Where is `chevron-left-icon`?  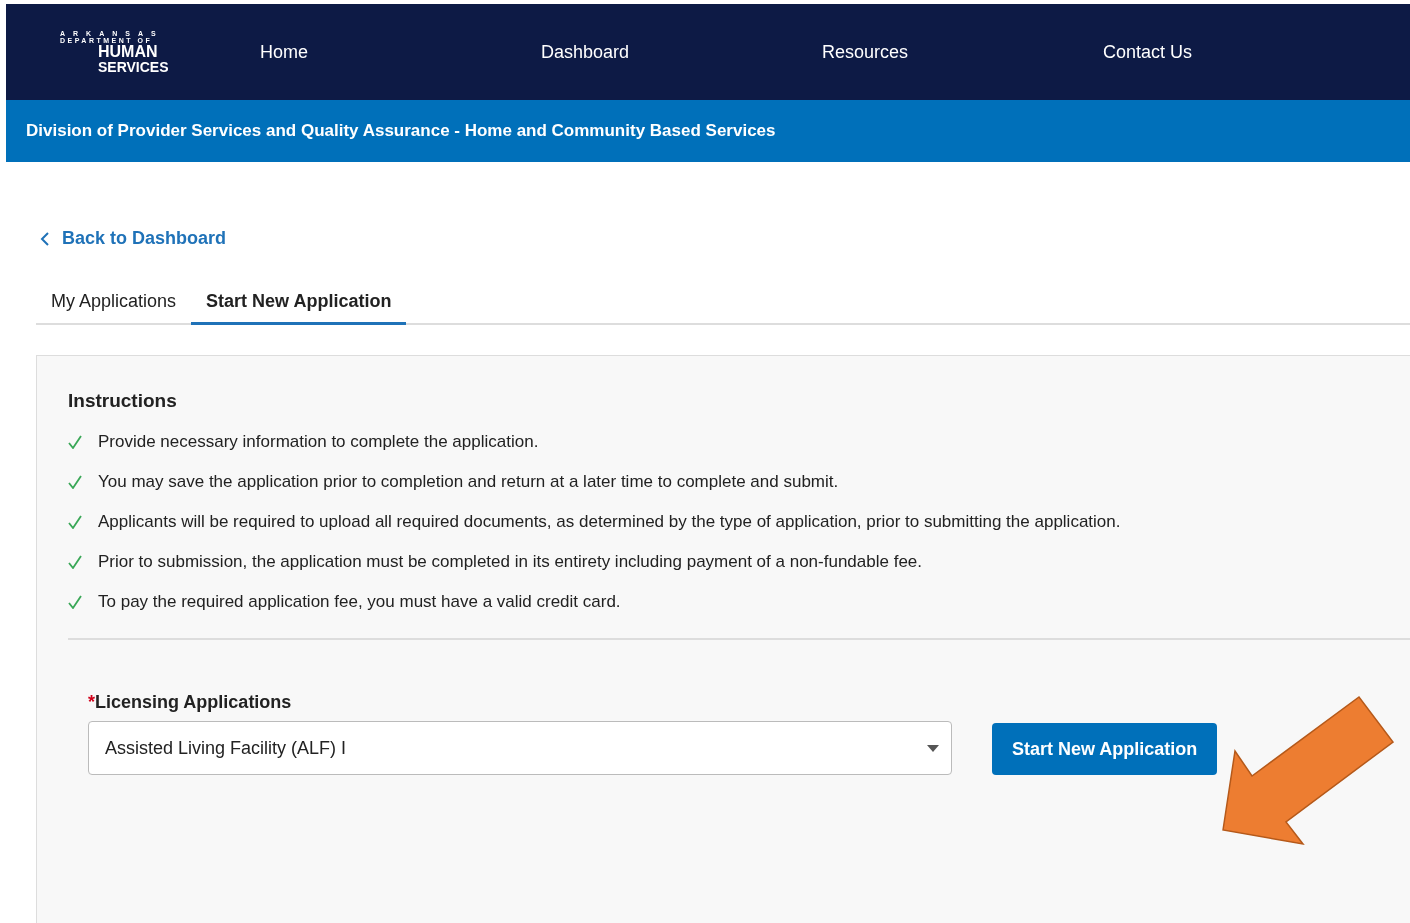 chevron-left-icon is located at coordinates (45, 238).